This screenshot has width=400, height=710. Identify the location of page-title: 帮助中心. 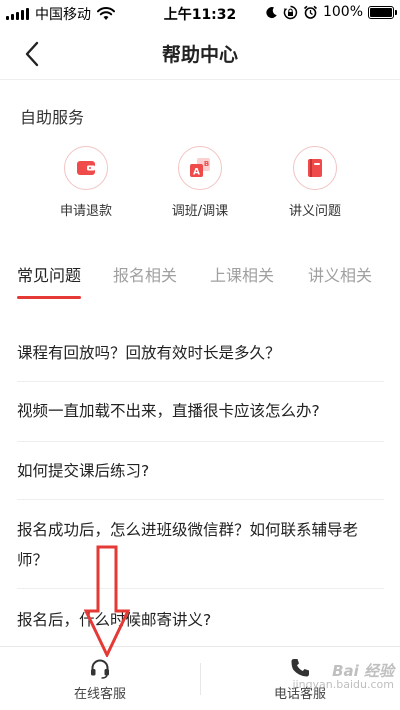
(199, 55).